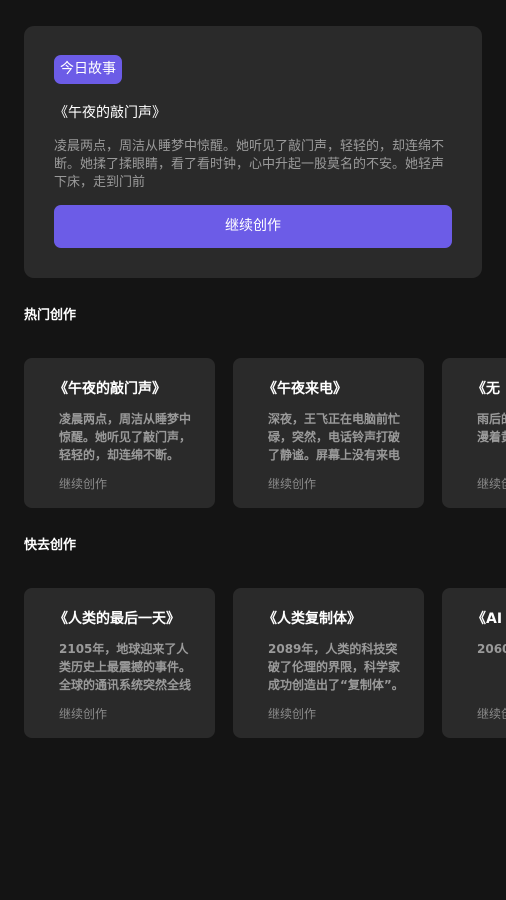 This screenshot has width=506, height=900. I want to click on story-card: 《无 雨后的街道，在空气中弥漫着黄，她 继续创作, so click(474, 433).